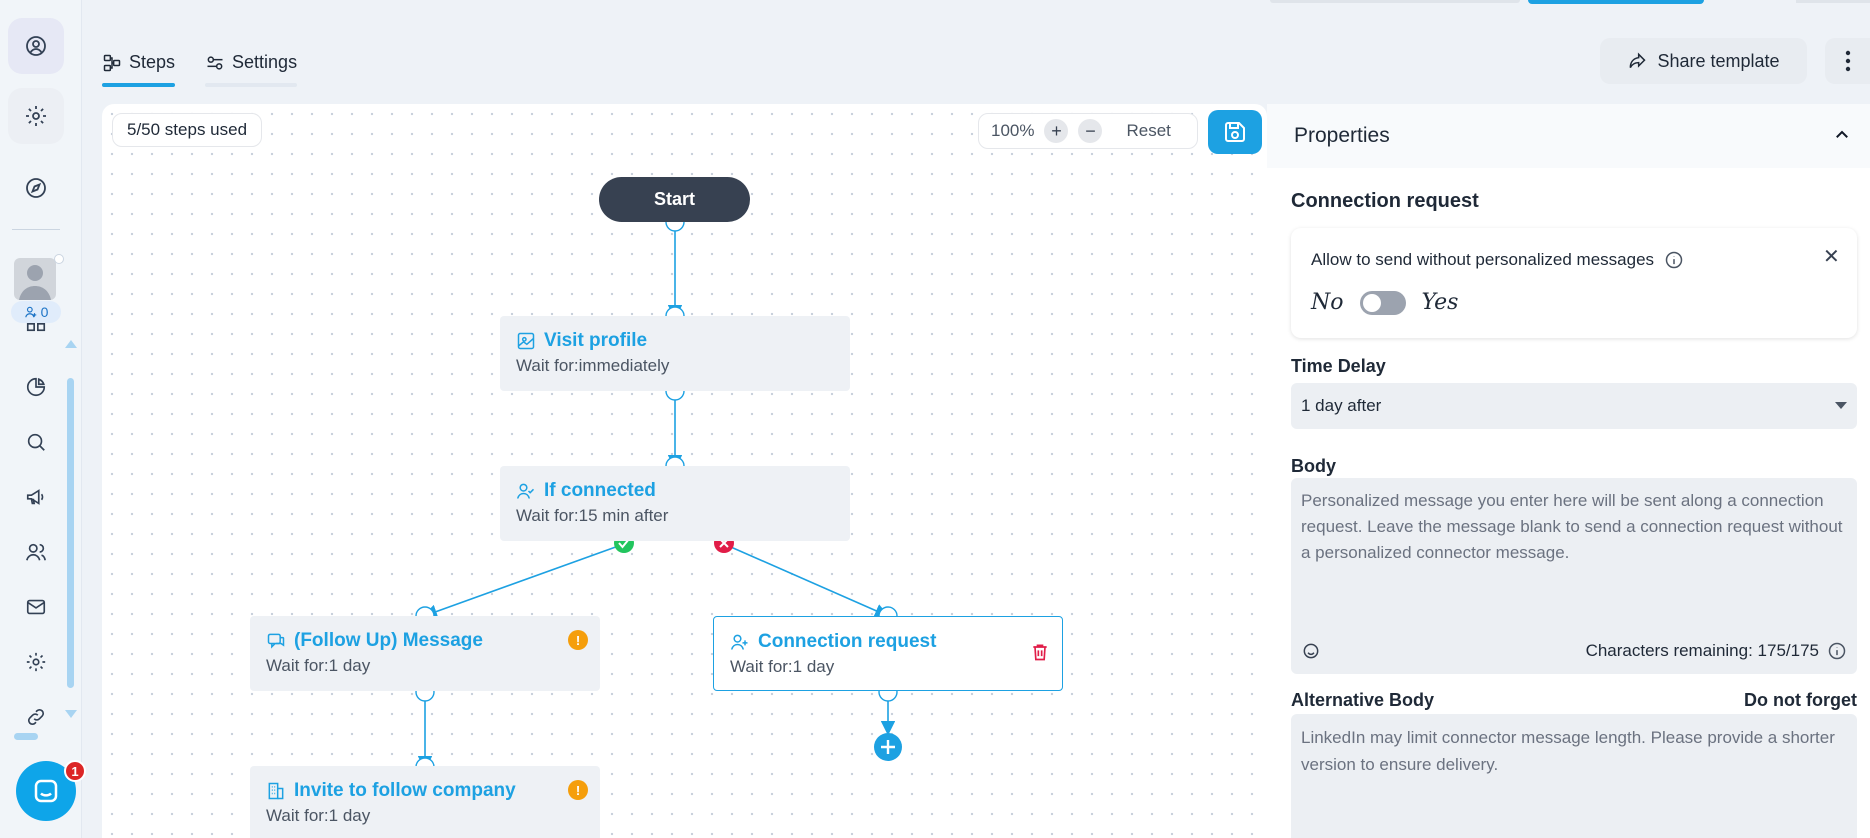 The height and width of the screenshot is (838, 1870). I want to click on search-icon, so click(36, 442).